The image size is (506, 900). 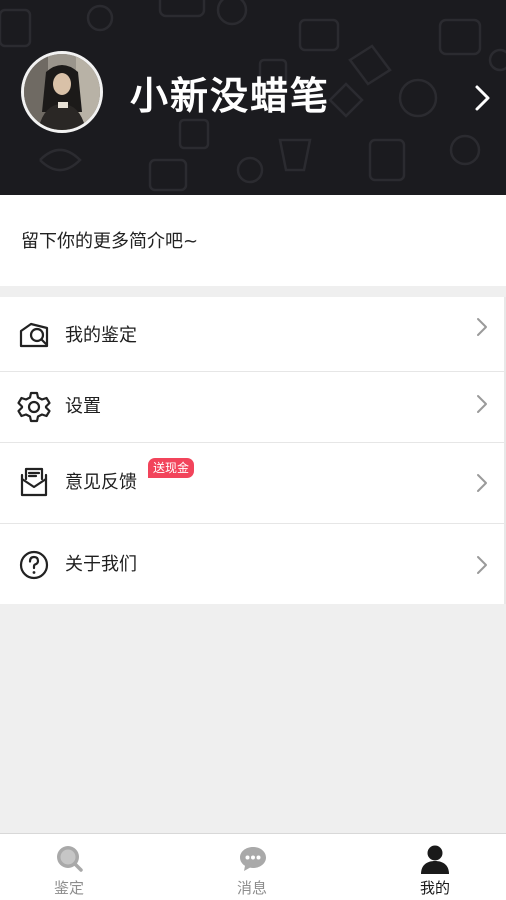 What do you see at coordinates (420, 867) in the screenshot?
I see `tab-mine: 我的` at bounding box center [420, 867].